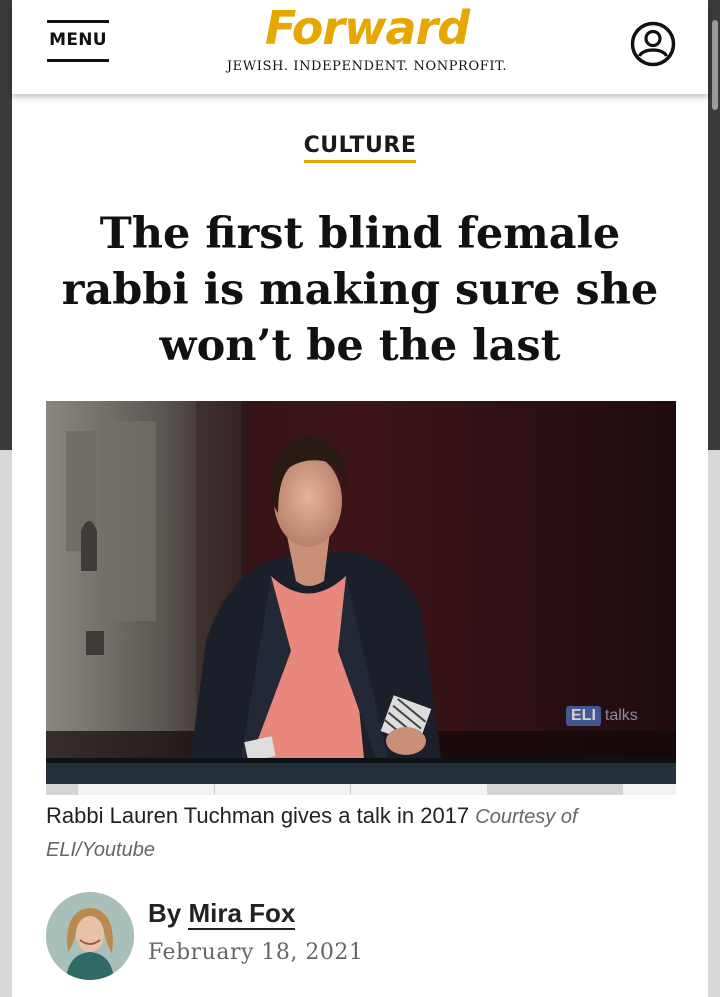 The width and height of the screenshot is (720, 997). I want to click on category-link: CULTURE, so click(360, 148).